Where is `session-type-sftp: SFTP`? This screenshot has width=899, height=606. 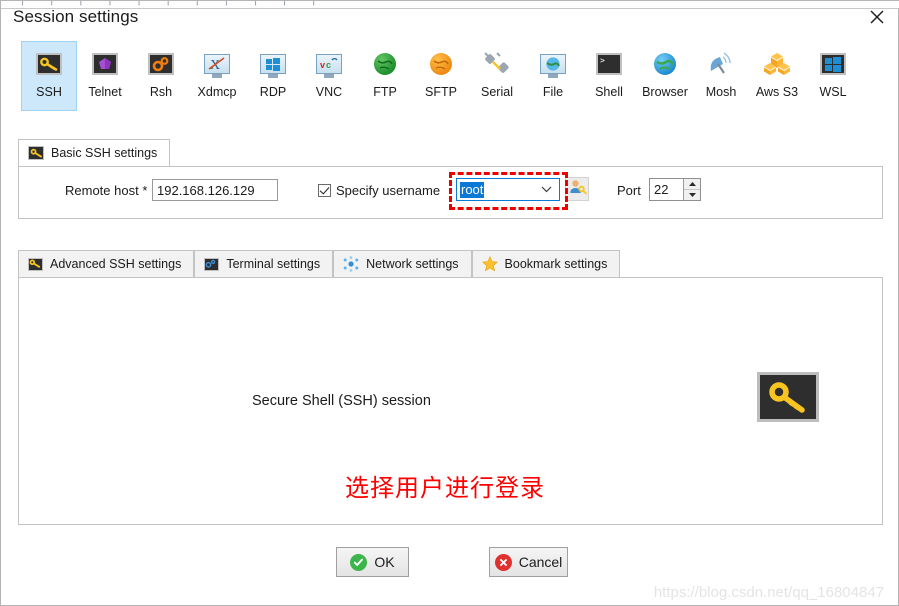
session-type-sftp: SFTP is located at coordinates (441, 76).